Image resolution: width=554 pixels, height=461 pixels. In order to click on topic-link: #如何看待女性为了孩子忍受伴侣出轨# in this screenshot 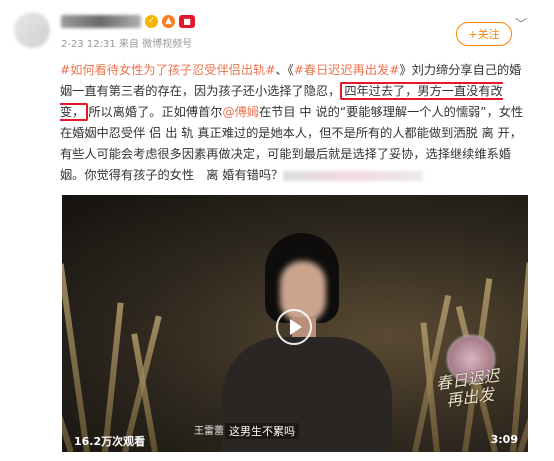, I will do `click(167, 70)`.